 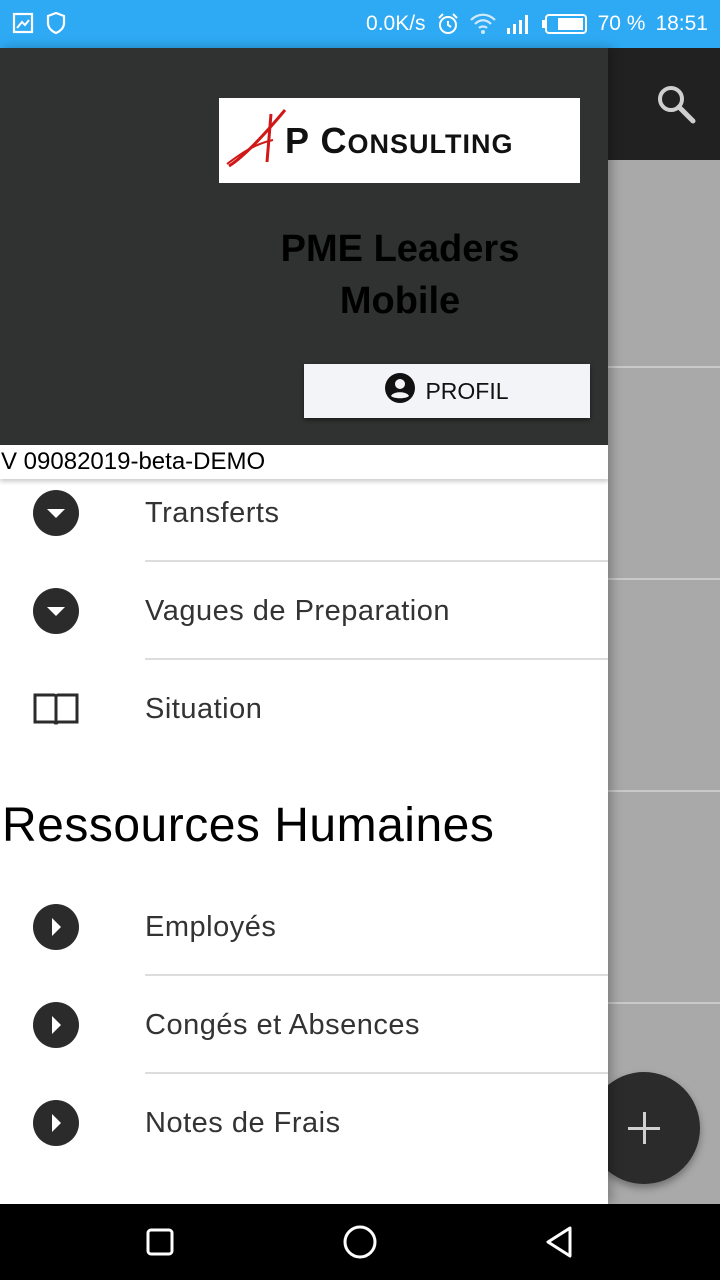 I want to click on battery-level: 70 %, so click(x=621, y=23).